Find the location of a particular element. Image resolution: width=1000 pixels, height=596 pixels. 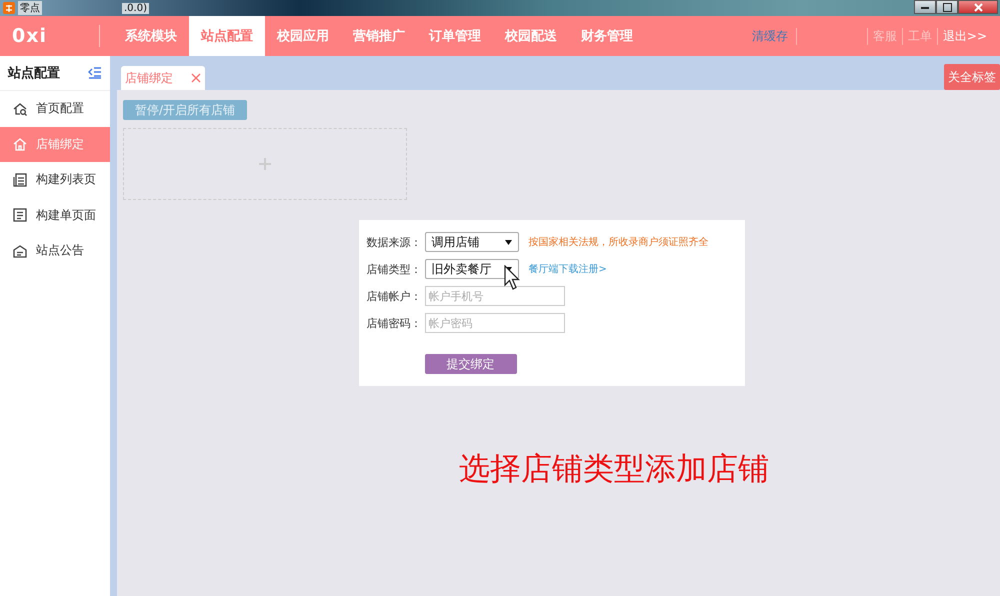

close-all-tabs-button: 关全标签 is located at coordinates (972, 77).